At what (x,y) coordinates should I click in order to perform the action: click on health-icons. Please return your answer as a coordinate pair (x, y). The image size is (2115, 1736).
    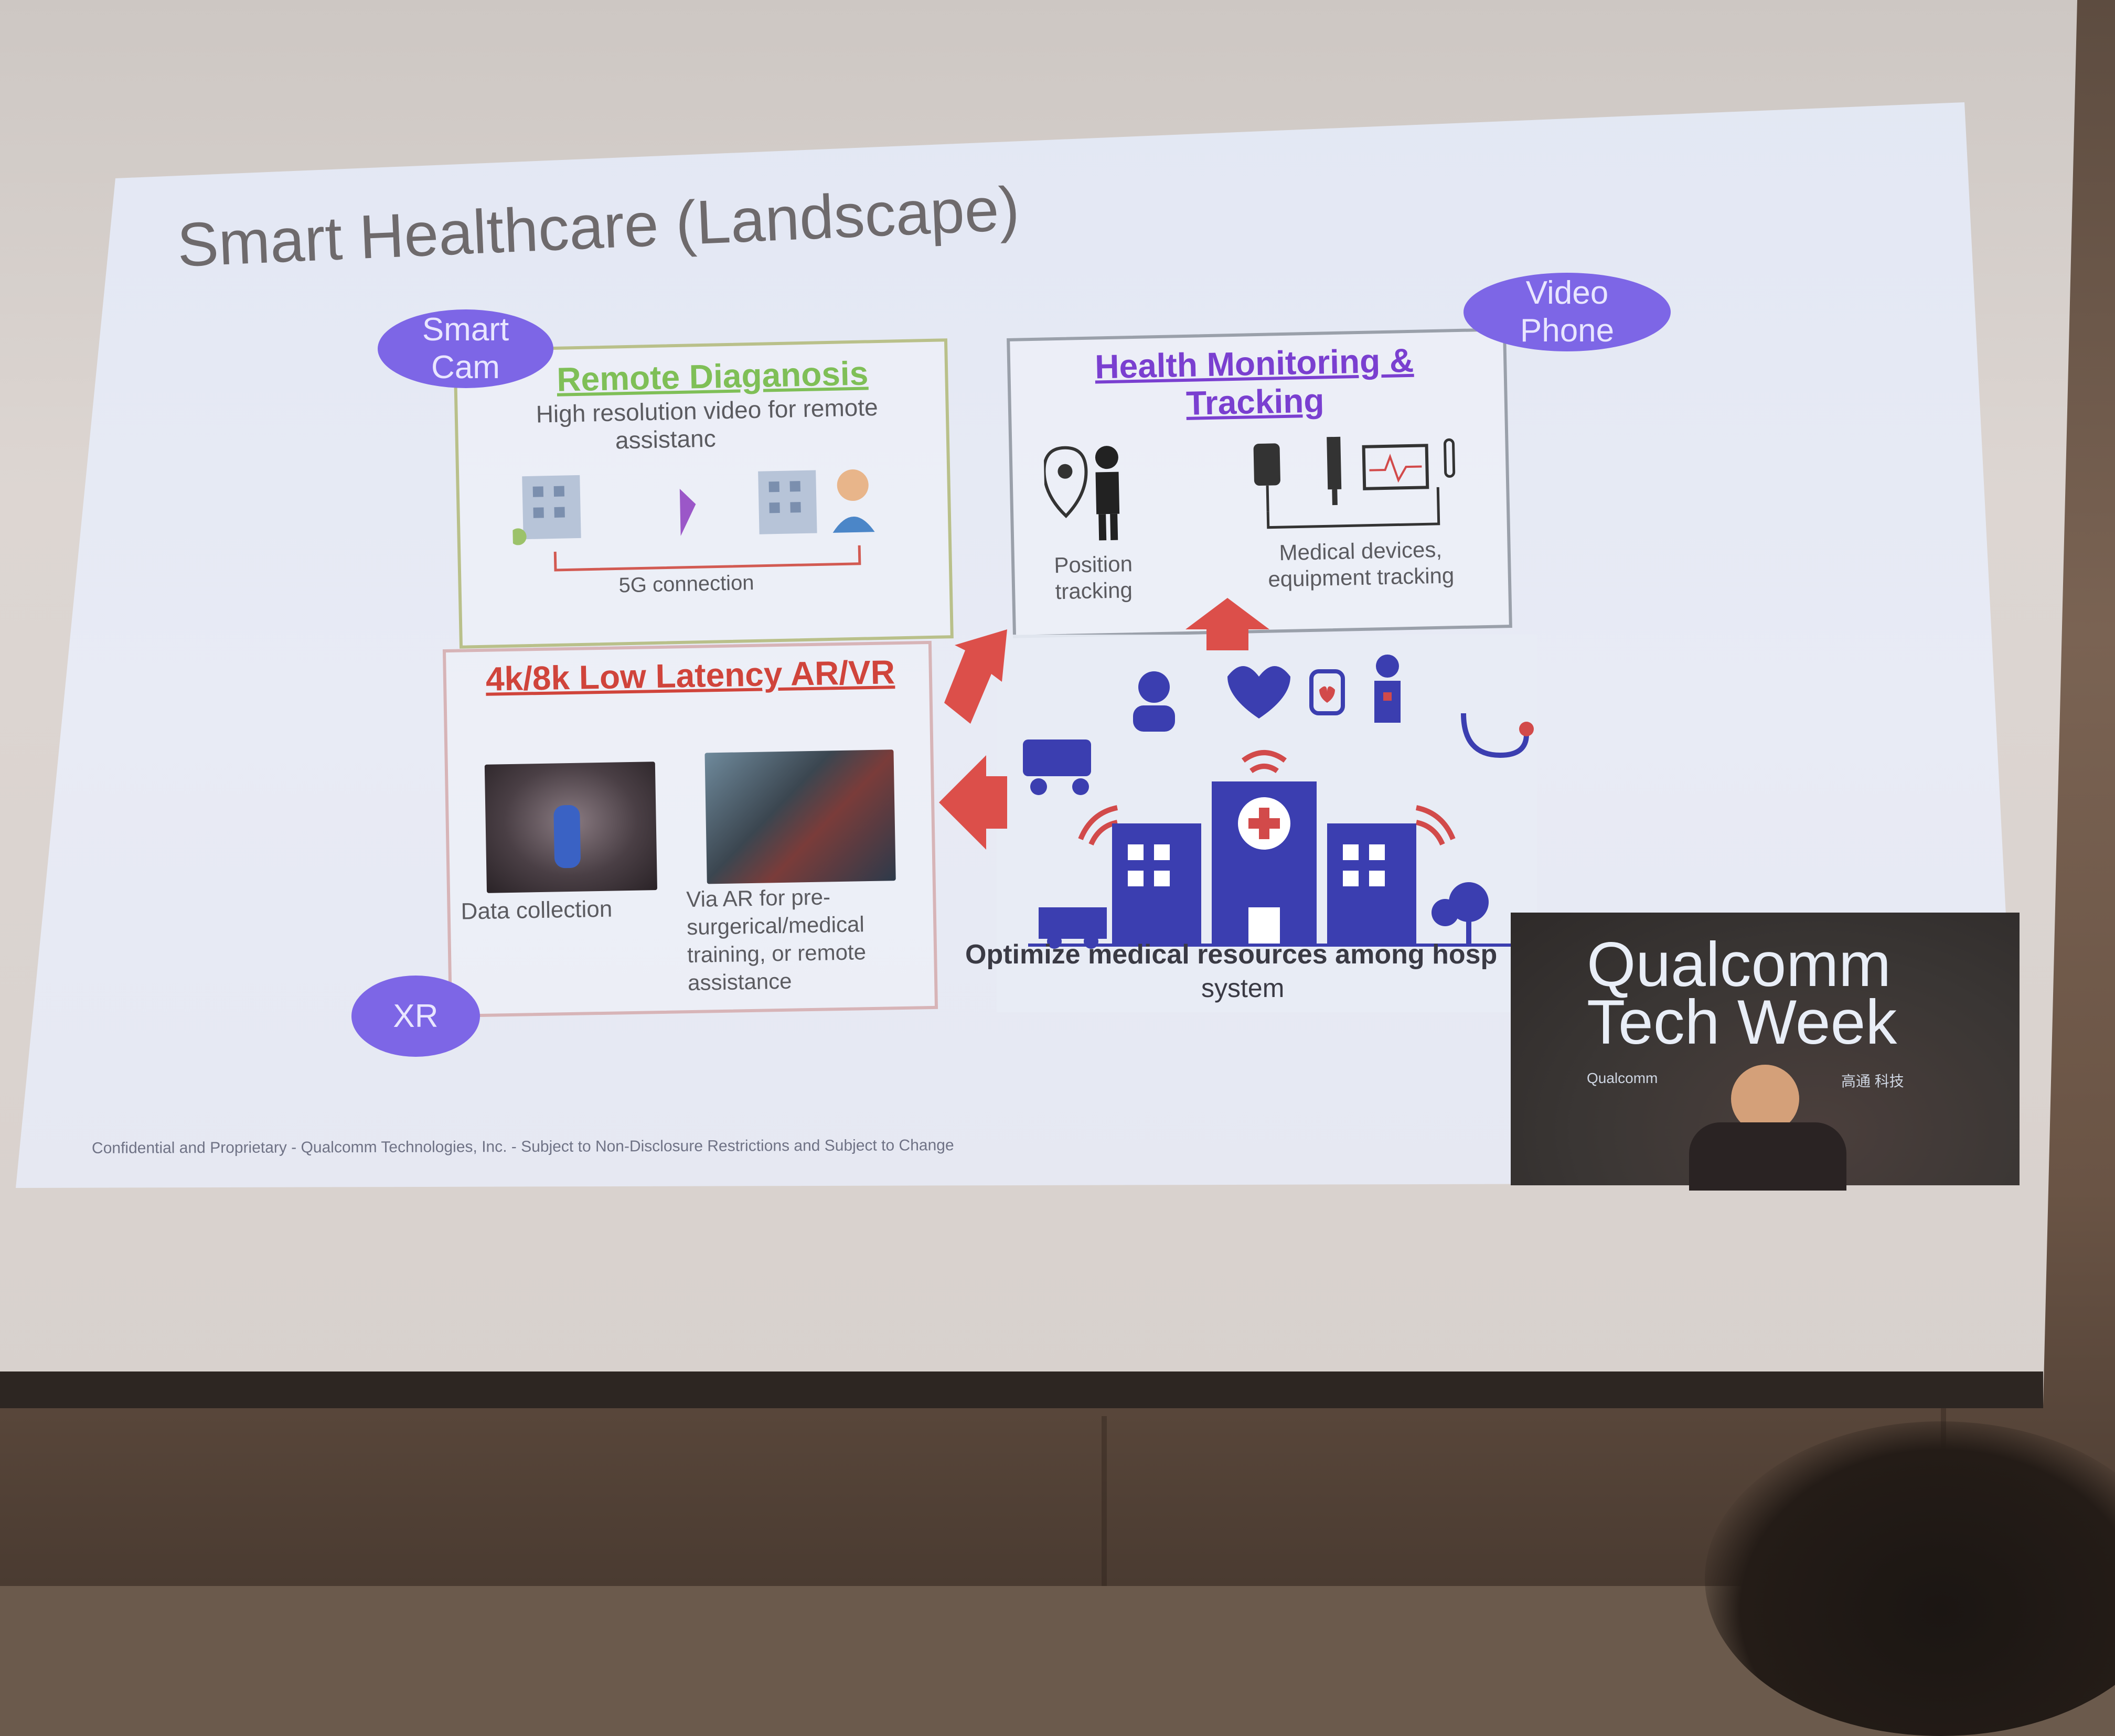
    Looking at the image, I should click on (1249, 489).